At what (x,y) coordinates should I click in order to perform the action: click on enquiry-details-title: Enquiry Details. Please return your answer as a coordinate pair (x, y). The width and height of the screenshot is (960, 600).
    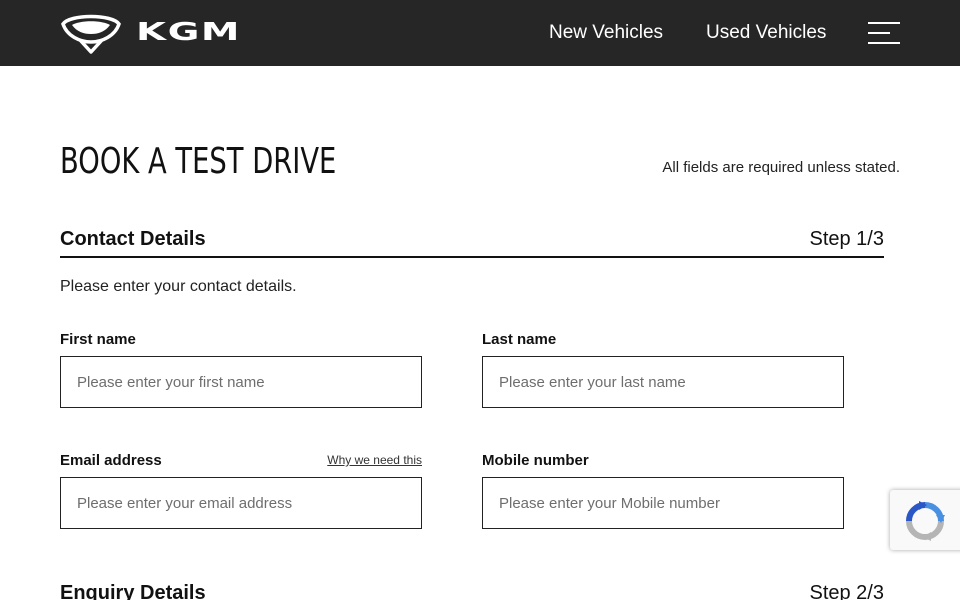
    Looking at the image, I should click on (133, 591).